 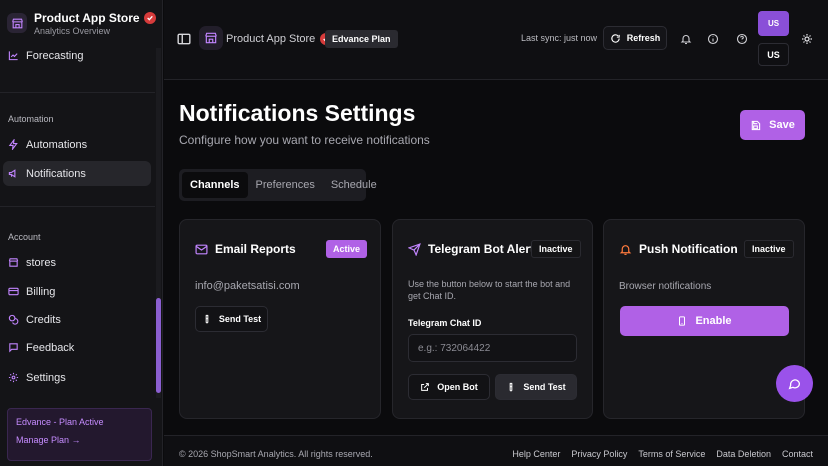 I want to click on sidebar-item-label: Credits, so click(x=43, y=319).